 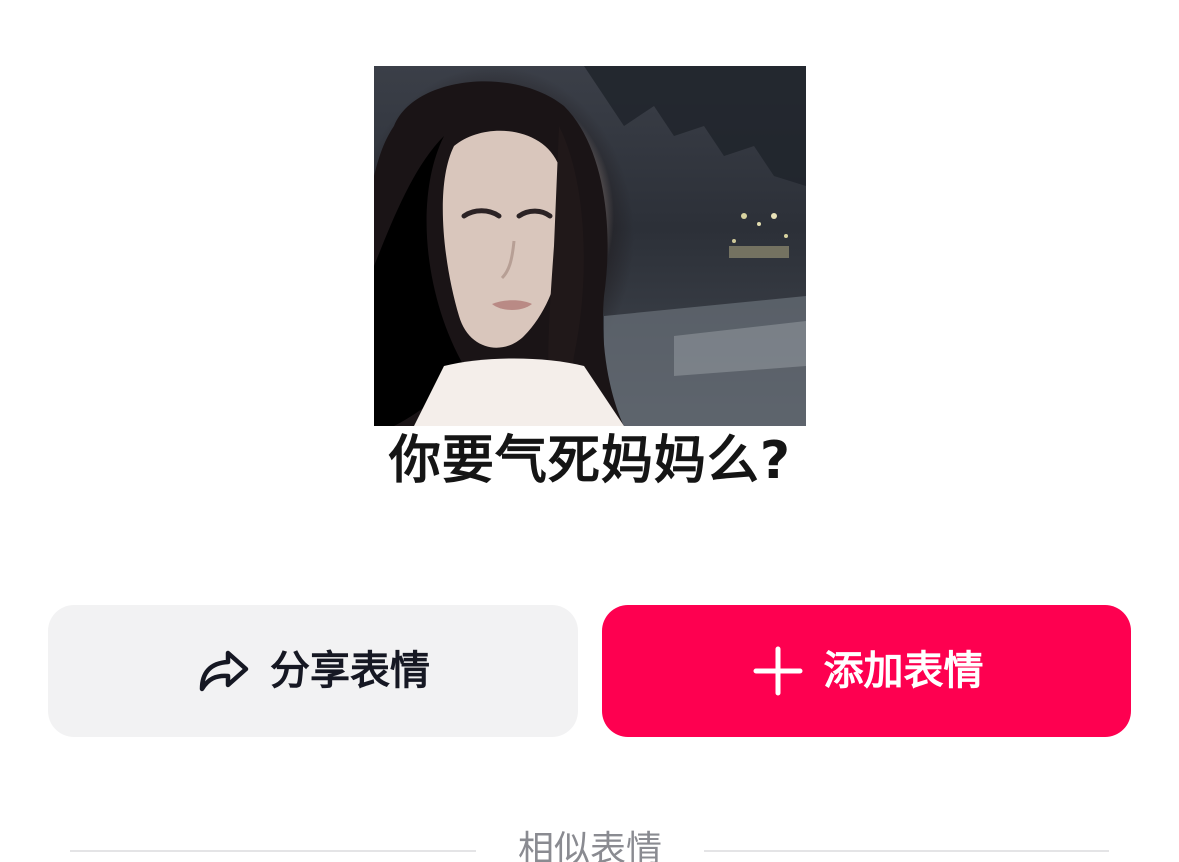 I want to click on share-sticker-button: 分享表情, so click(x=313, y=671).